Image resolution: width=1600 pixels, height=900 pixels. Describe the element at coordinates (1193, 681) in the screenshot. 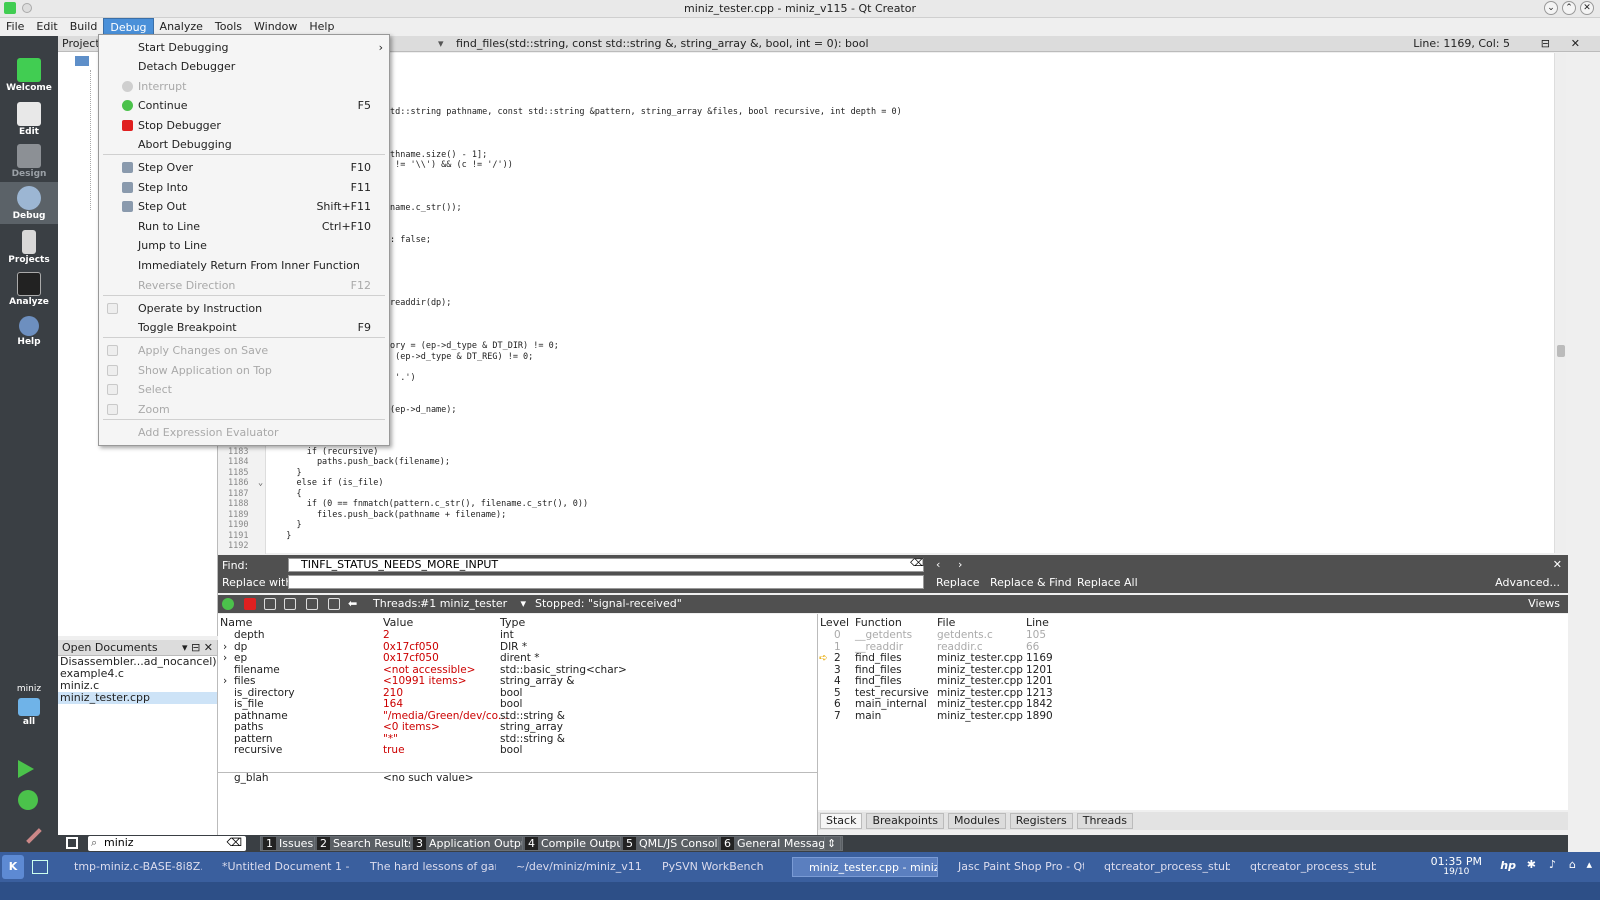

I see `stack-frame-row: 4 find_files miniz_tester.cpp 1201` at that location.